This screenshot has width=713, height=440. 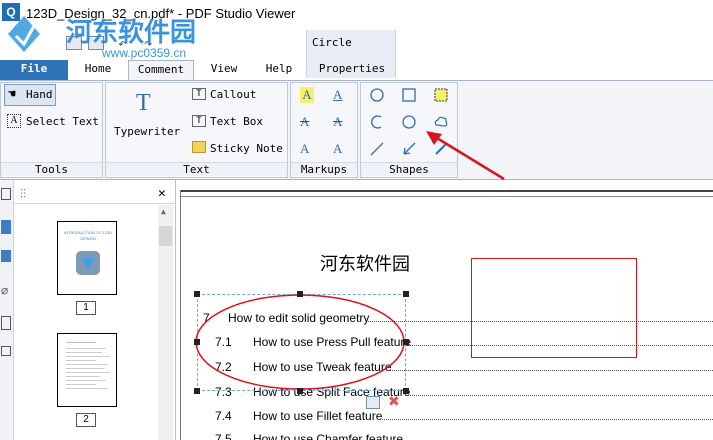 What do you see at coordinates (337, 122) in the screenshot?
I see `replace-text-icon: A` at bounding box center [337, 122].